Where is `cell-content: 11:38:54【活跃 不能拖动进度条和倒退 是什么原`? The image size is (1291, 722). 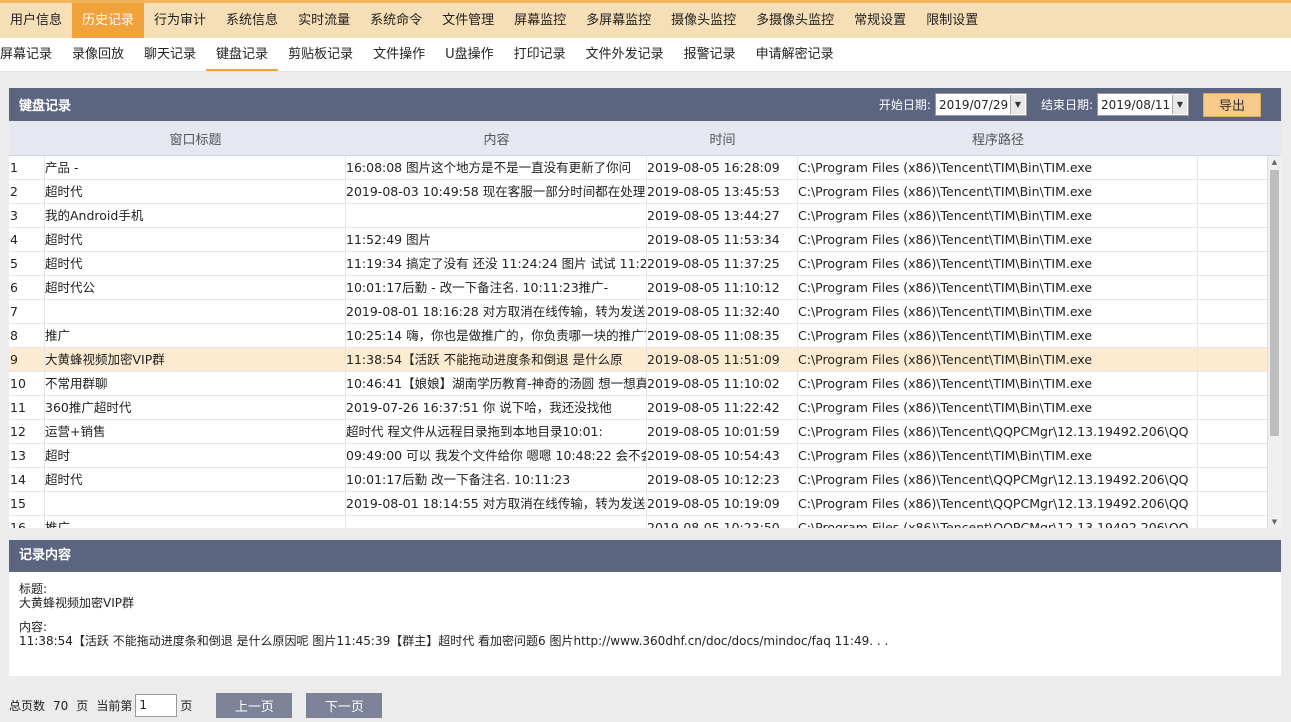 cell-content: 11:38:54【活跃 不能拖动进度条和倒退 是什么原 is located at coordinates (496, 359).